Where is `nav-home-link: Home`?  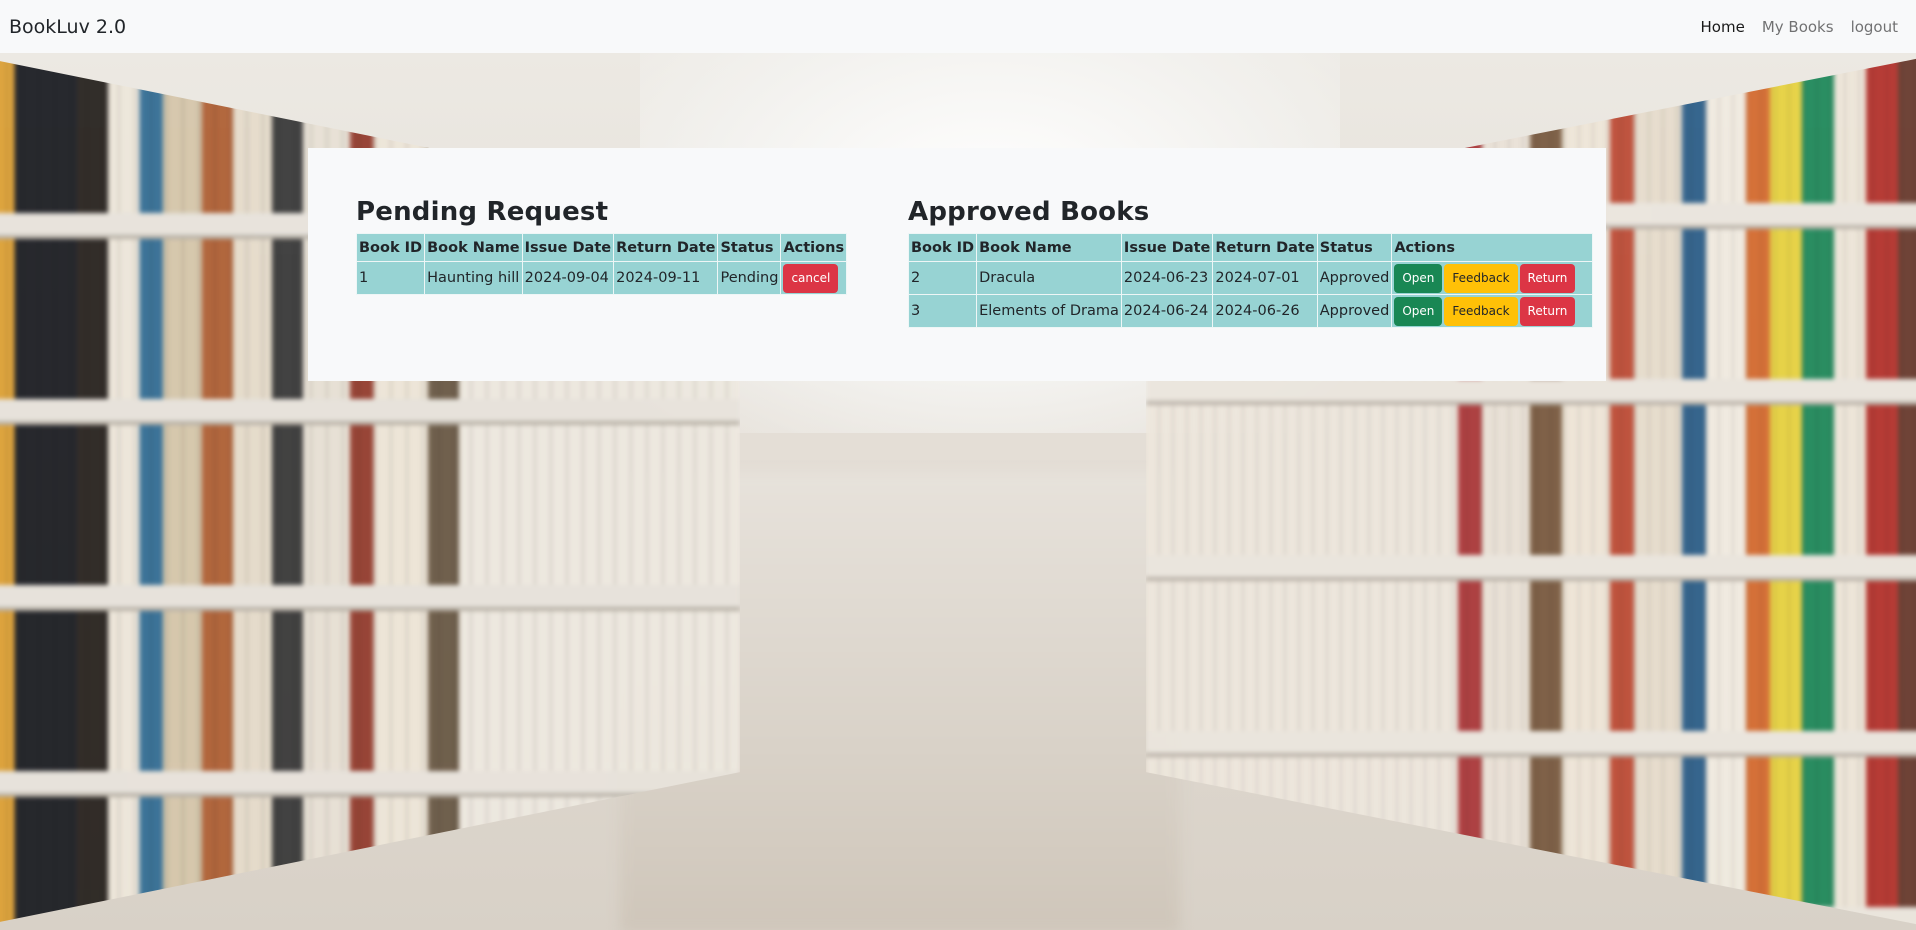 nav-home-link: Home is located at coordinates (1723, 27).